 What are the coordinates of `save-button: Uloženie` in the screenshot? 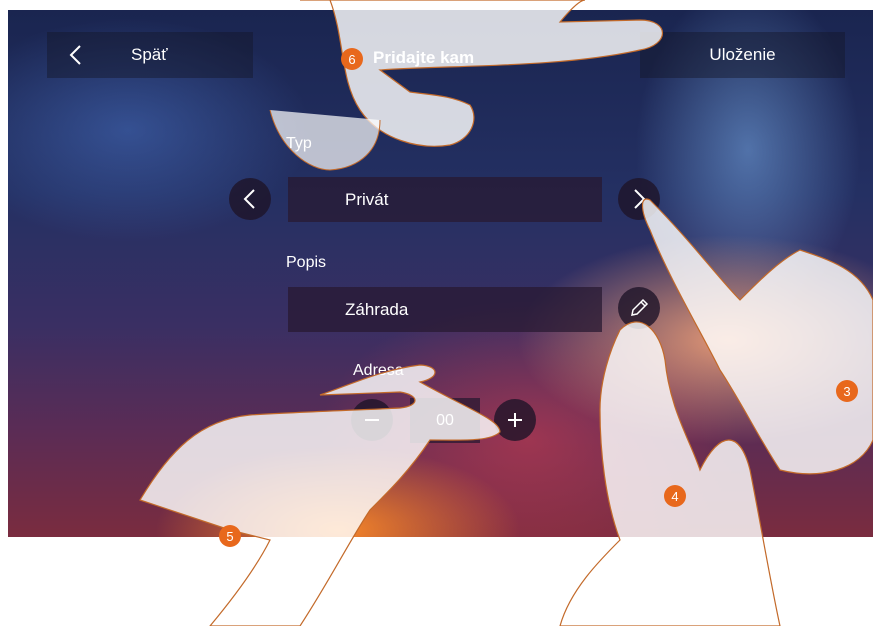 It's located at (742, 55).